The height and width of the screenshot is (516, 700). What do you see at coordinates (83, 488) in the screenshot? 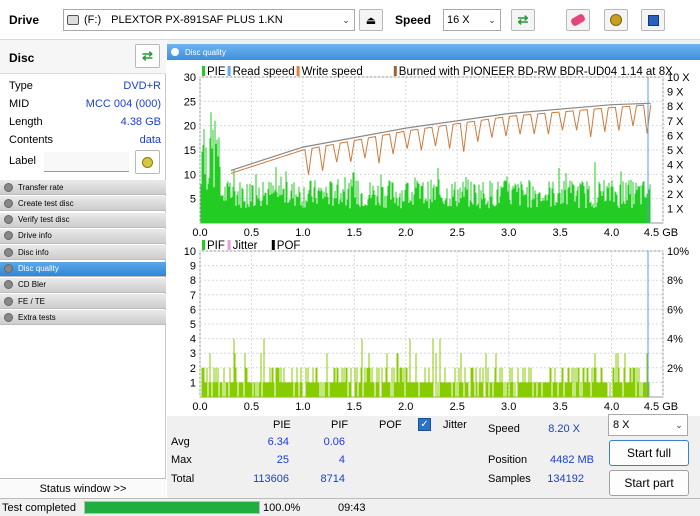
I see `status-window-button: Status window >>` at bounding box center [83, 488].